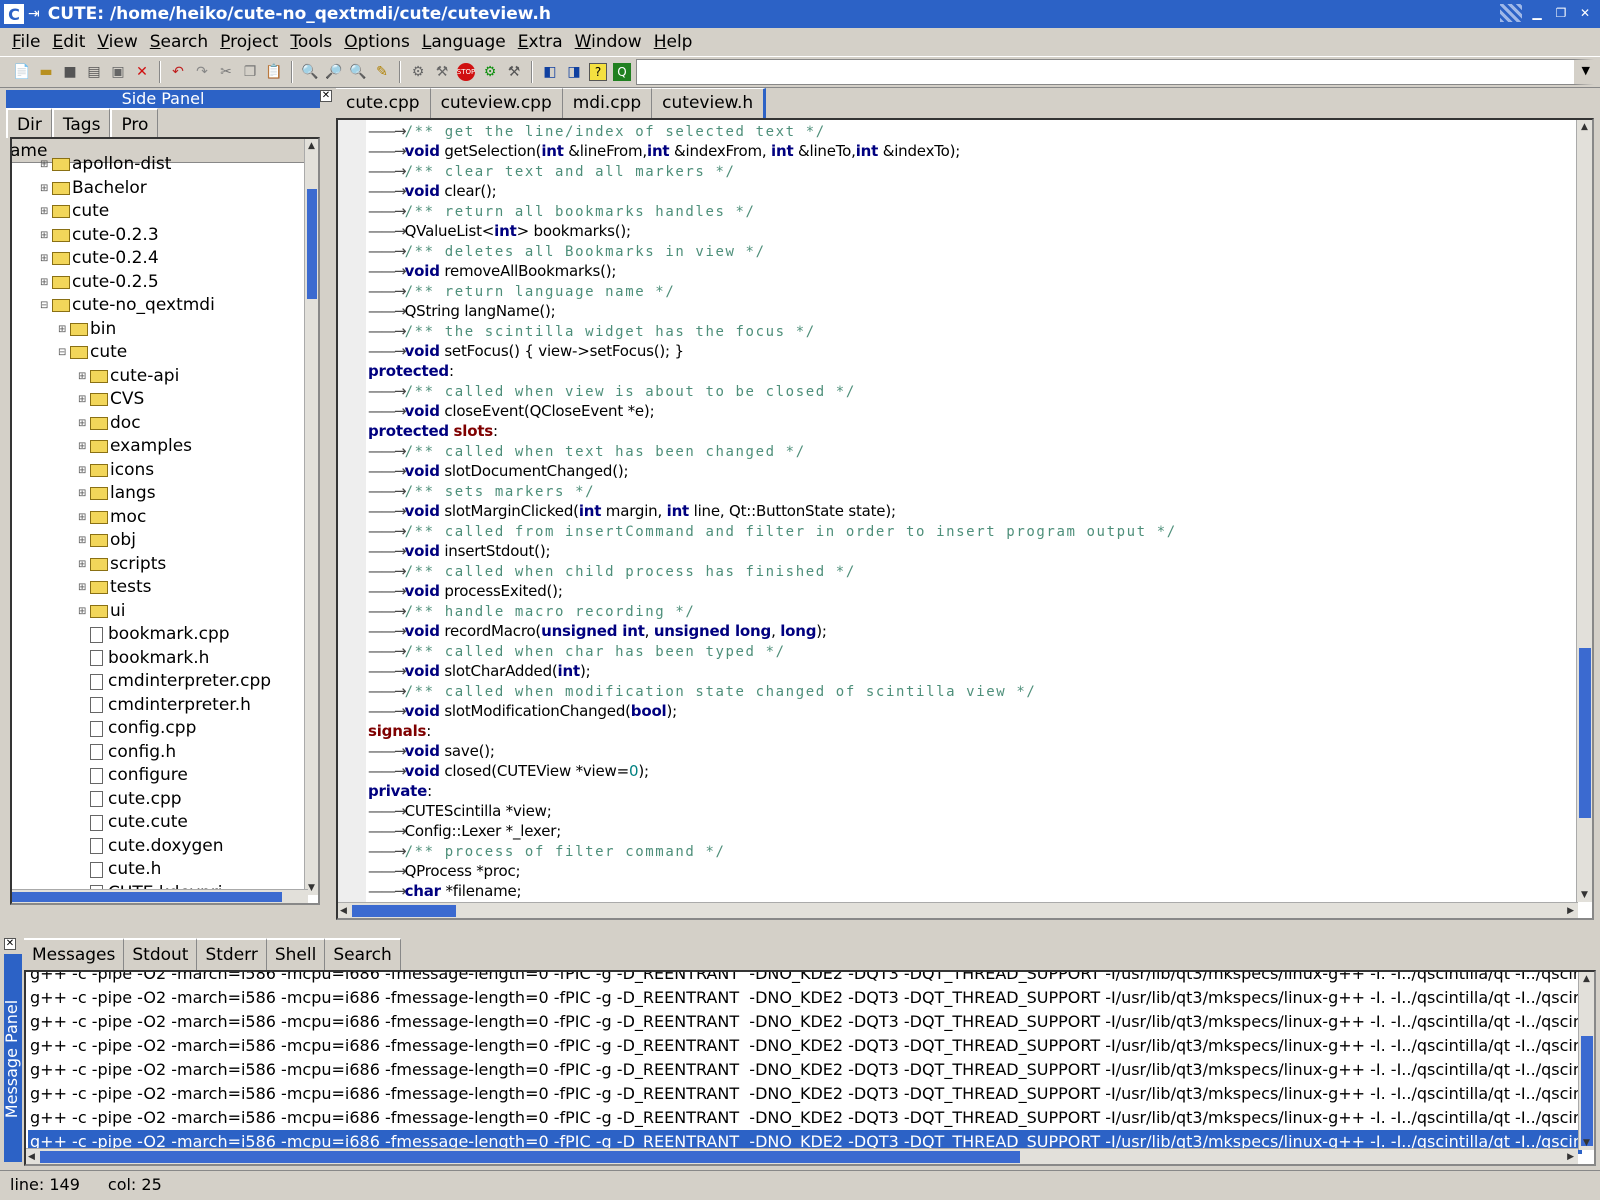  I want to click on menu-item-options: Options, so click(377, 42).